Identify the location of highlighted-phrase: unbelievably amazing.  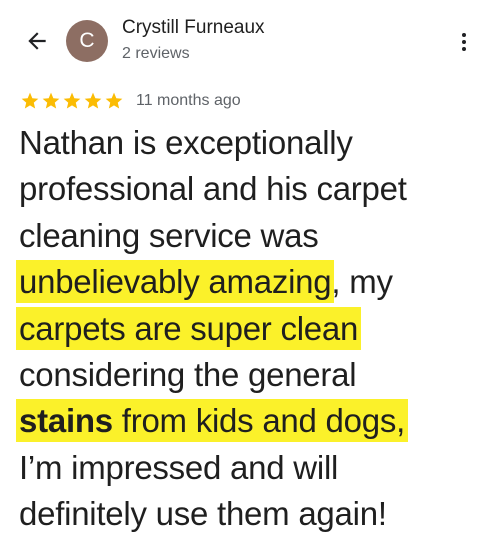
(175, 282).